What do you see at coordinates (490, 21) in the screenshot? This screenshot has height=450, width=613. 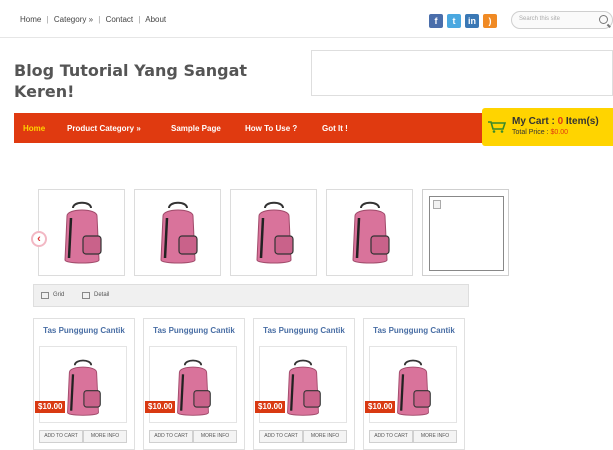 I see `rss-icon: )` at bounding box center [490, 21].